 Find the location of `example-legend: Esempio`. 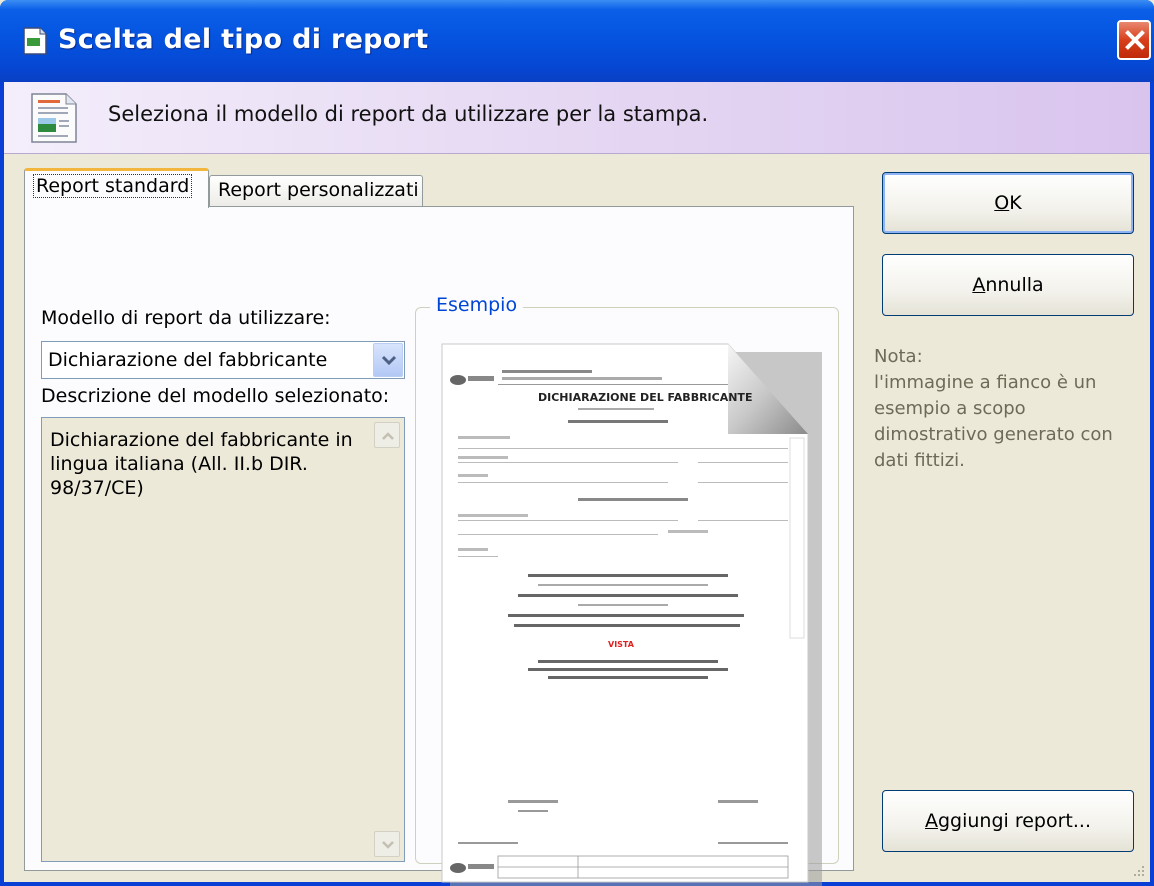

example-legend: Esempio is located at coordinates (477, 305).